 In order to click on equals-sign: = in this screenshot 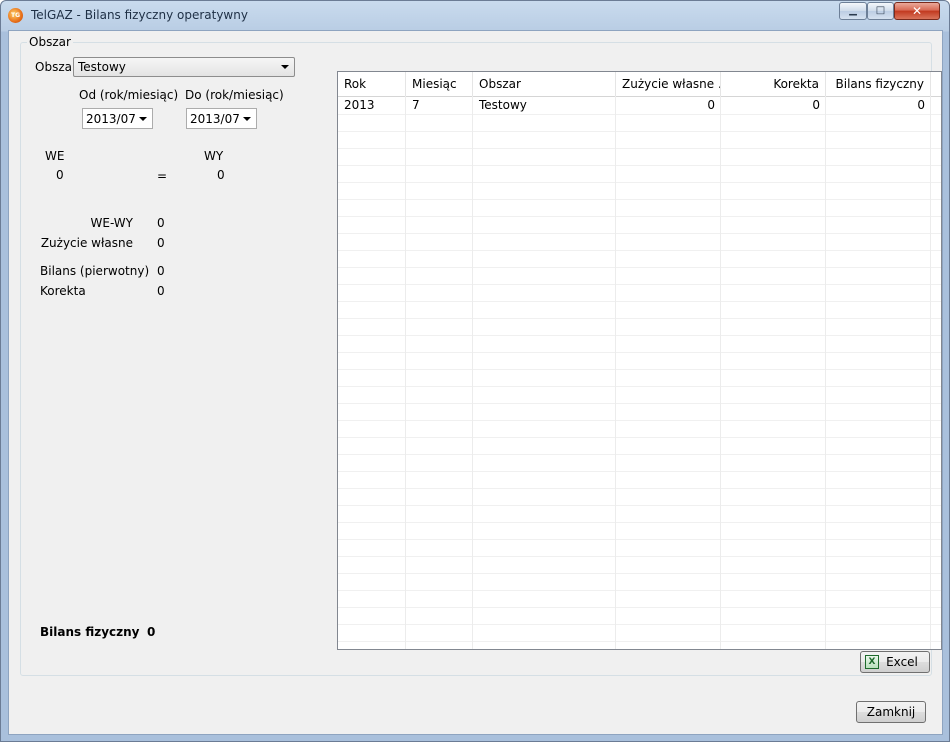, I will do `click(162, 176)`.